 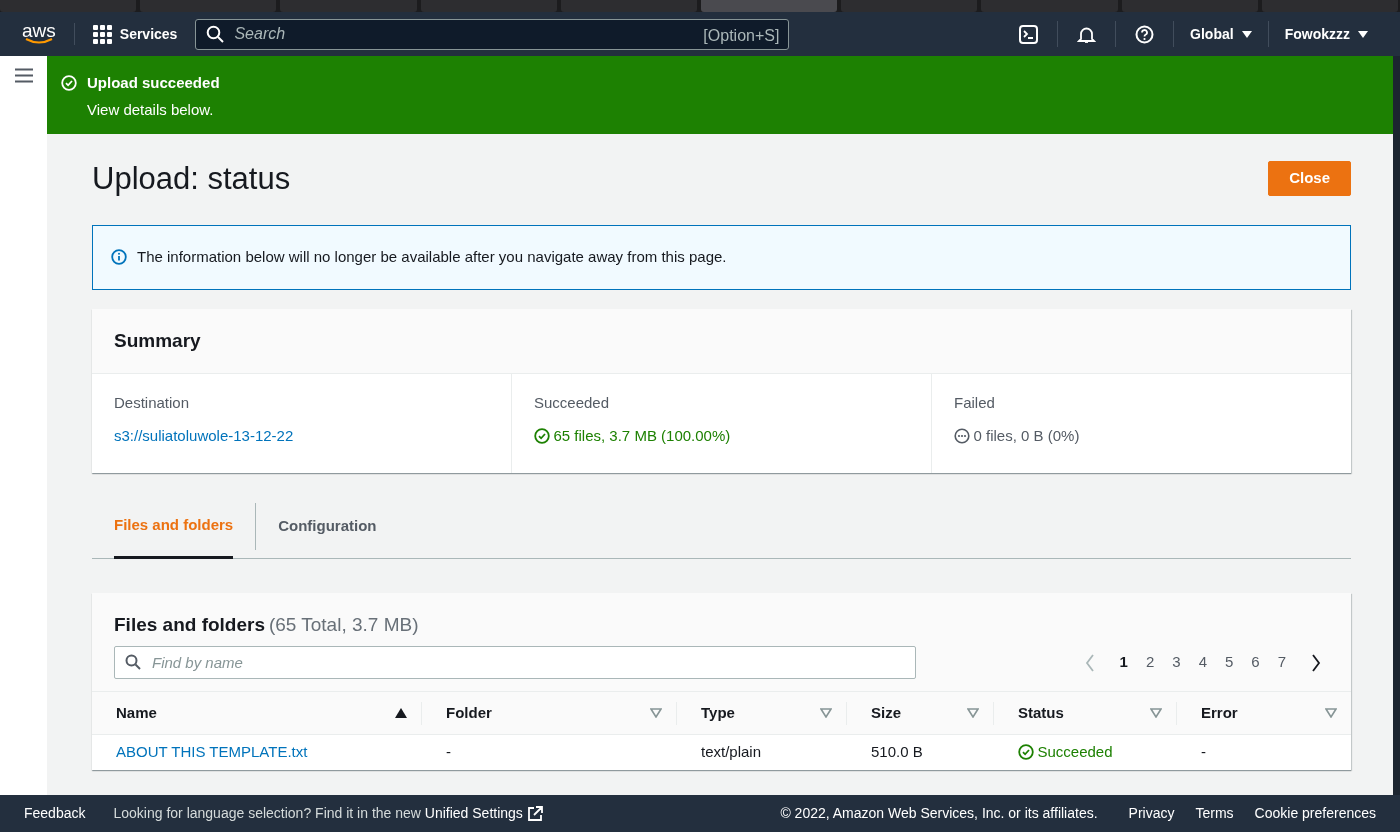 What do you see at coordinates (204, 436) in the screenshot?
I see `destination-link: s3://suliatoluwole-13-12-22` at bounding box center [204, 436].